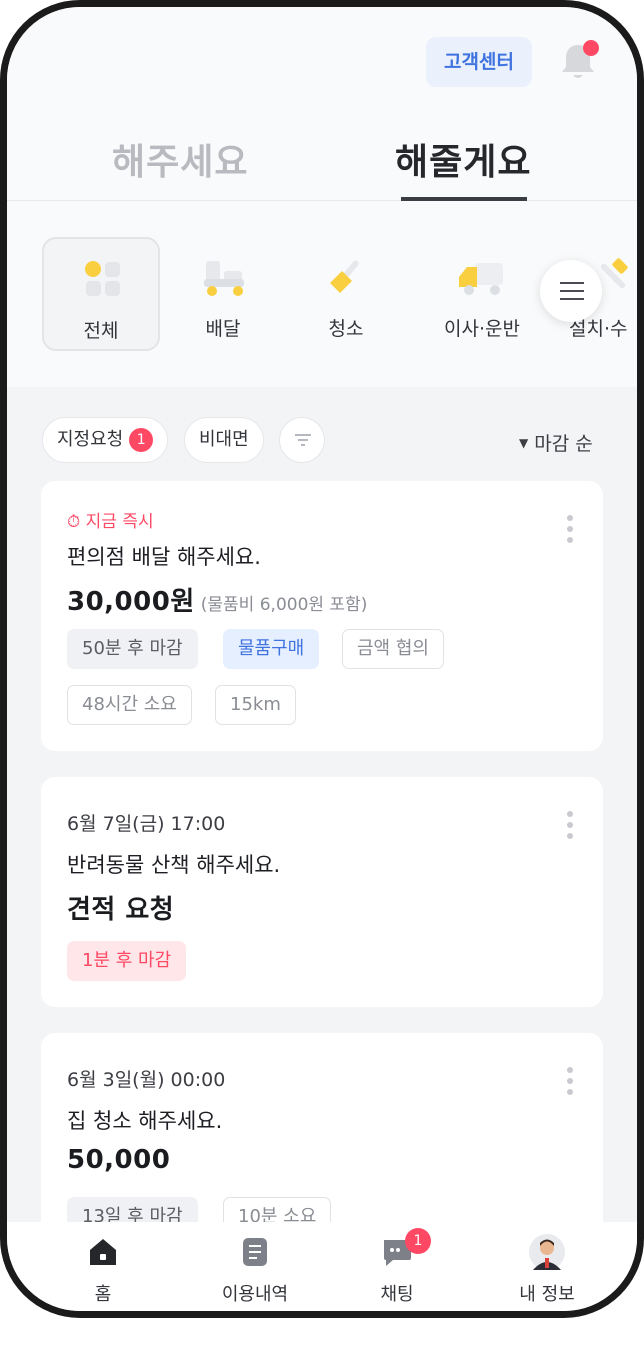 This screenshot has height=1362, width=644. Describe the element at coordinates (119, 1160) in the screenshot. I see `card-price: 50,000` at that location.